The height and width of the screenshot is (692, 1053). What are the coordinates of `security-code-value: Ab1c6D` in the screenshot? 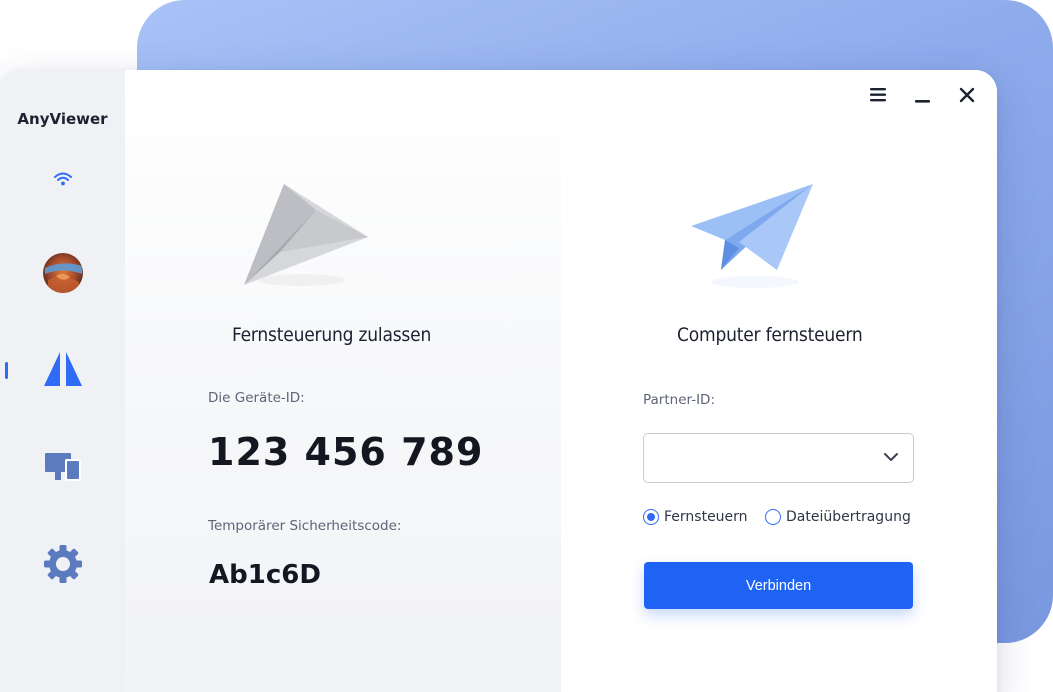 It's located at (265, 575).